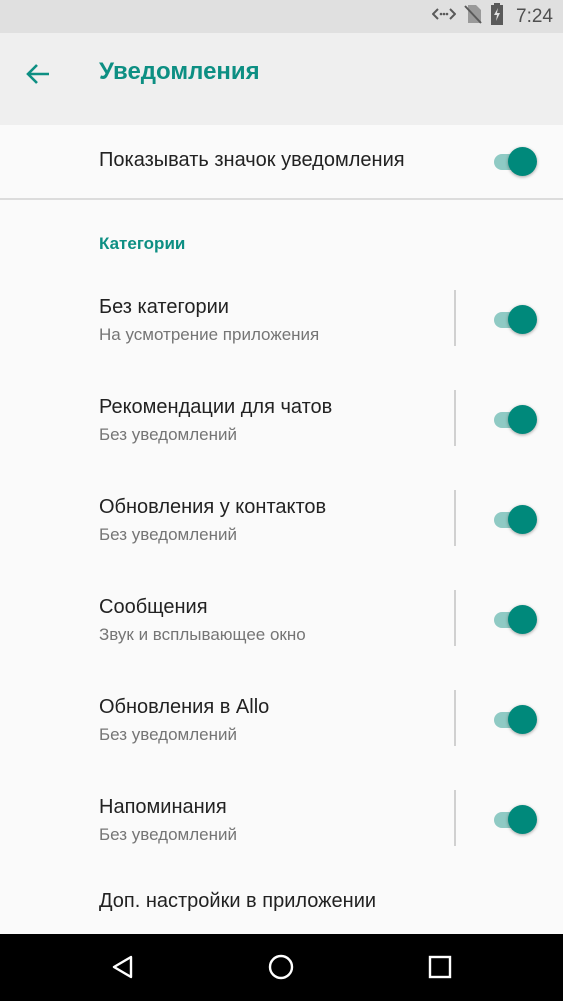 The width and height of the screenshot is (563, 1001). I want to click on category-row: Обновления у контактов Без уведомлений, so click(281, 540).